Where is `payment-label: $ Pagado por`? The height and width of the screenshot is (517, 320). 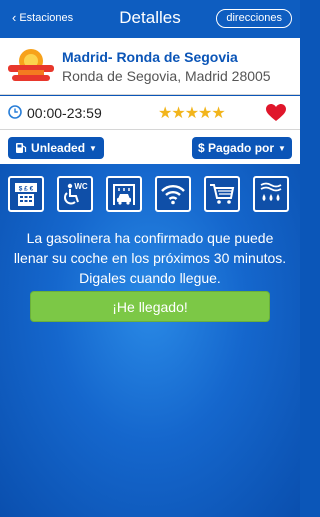 payment-label: $ Pagado por is located at coordinates (236, 148).